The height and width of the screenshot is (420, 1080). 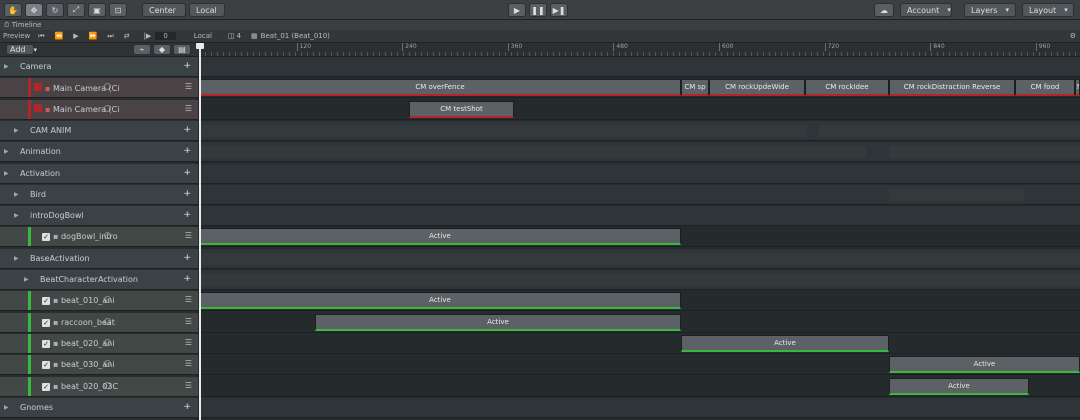 What do you see at coordinates (200, 231) in the screenshot?
I see `playhead` at bounding box center [200, 231].